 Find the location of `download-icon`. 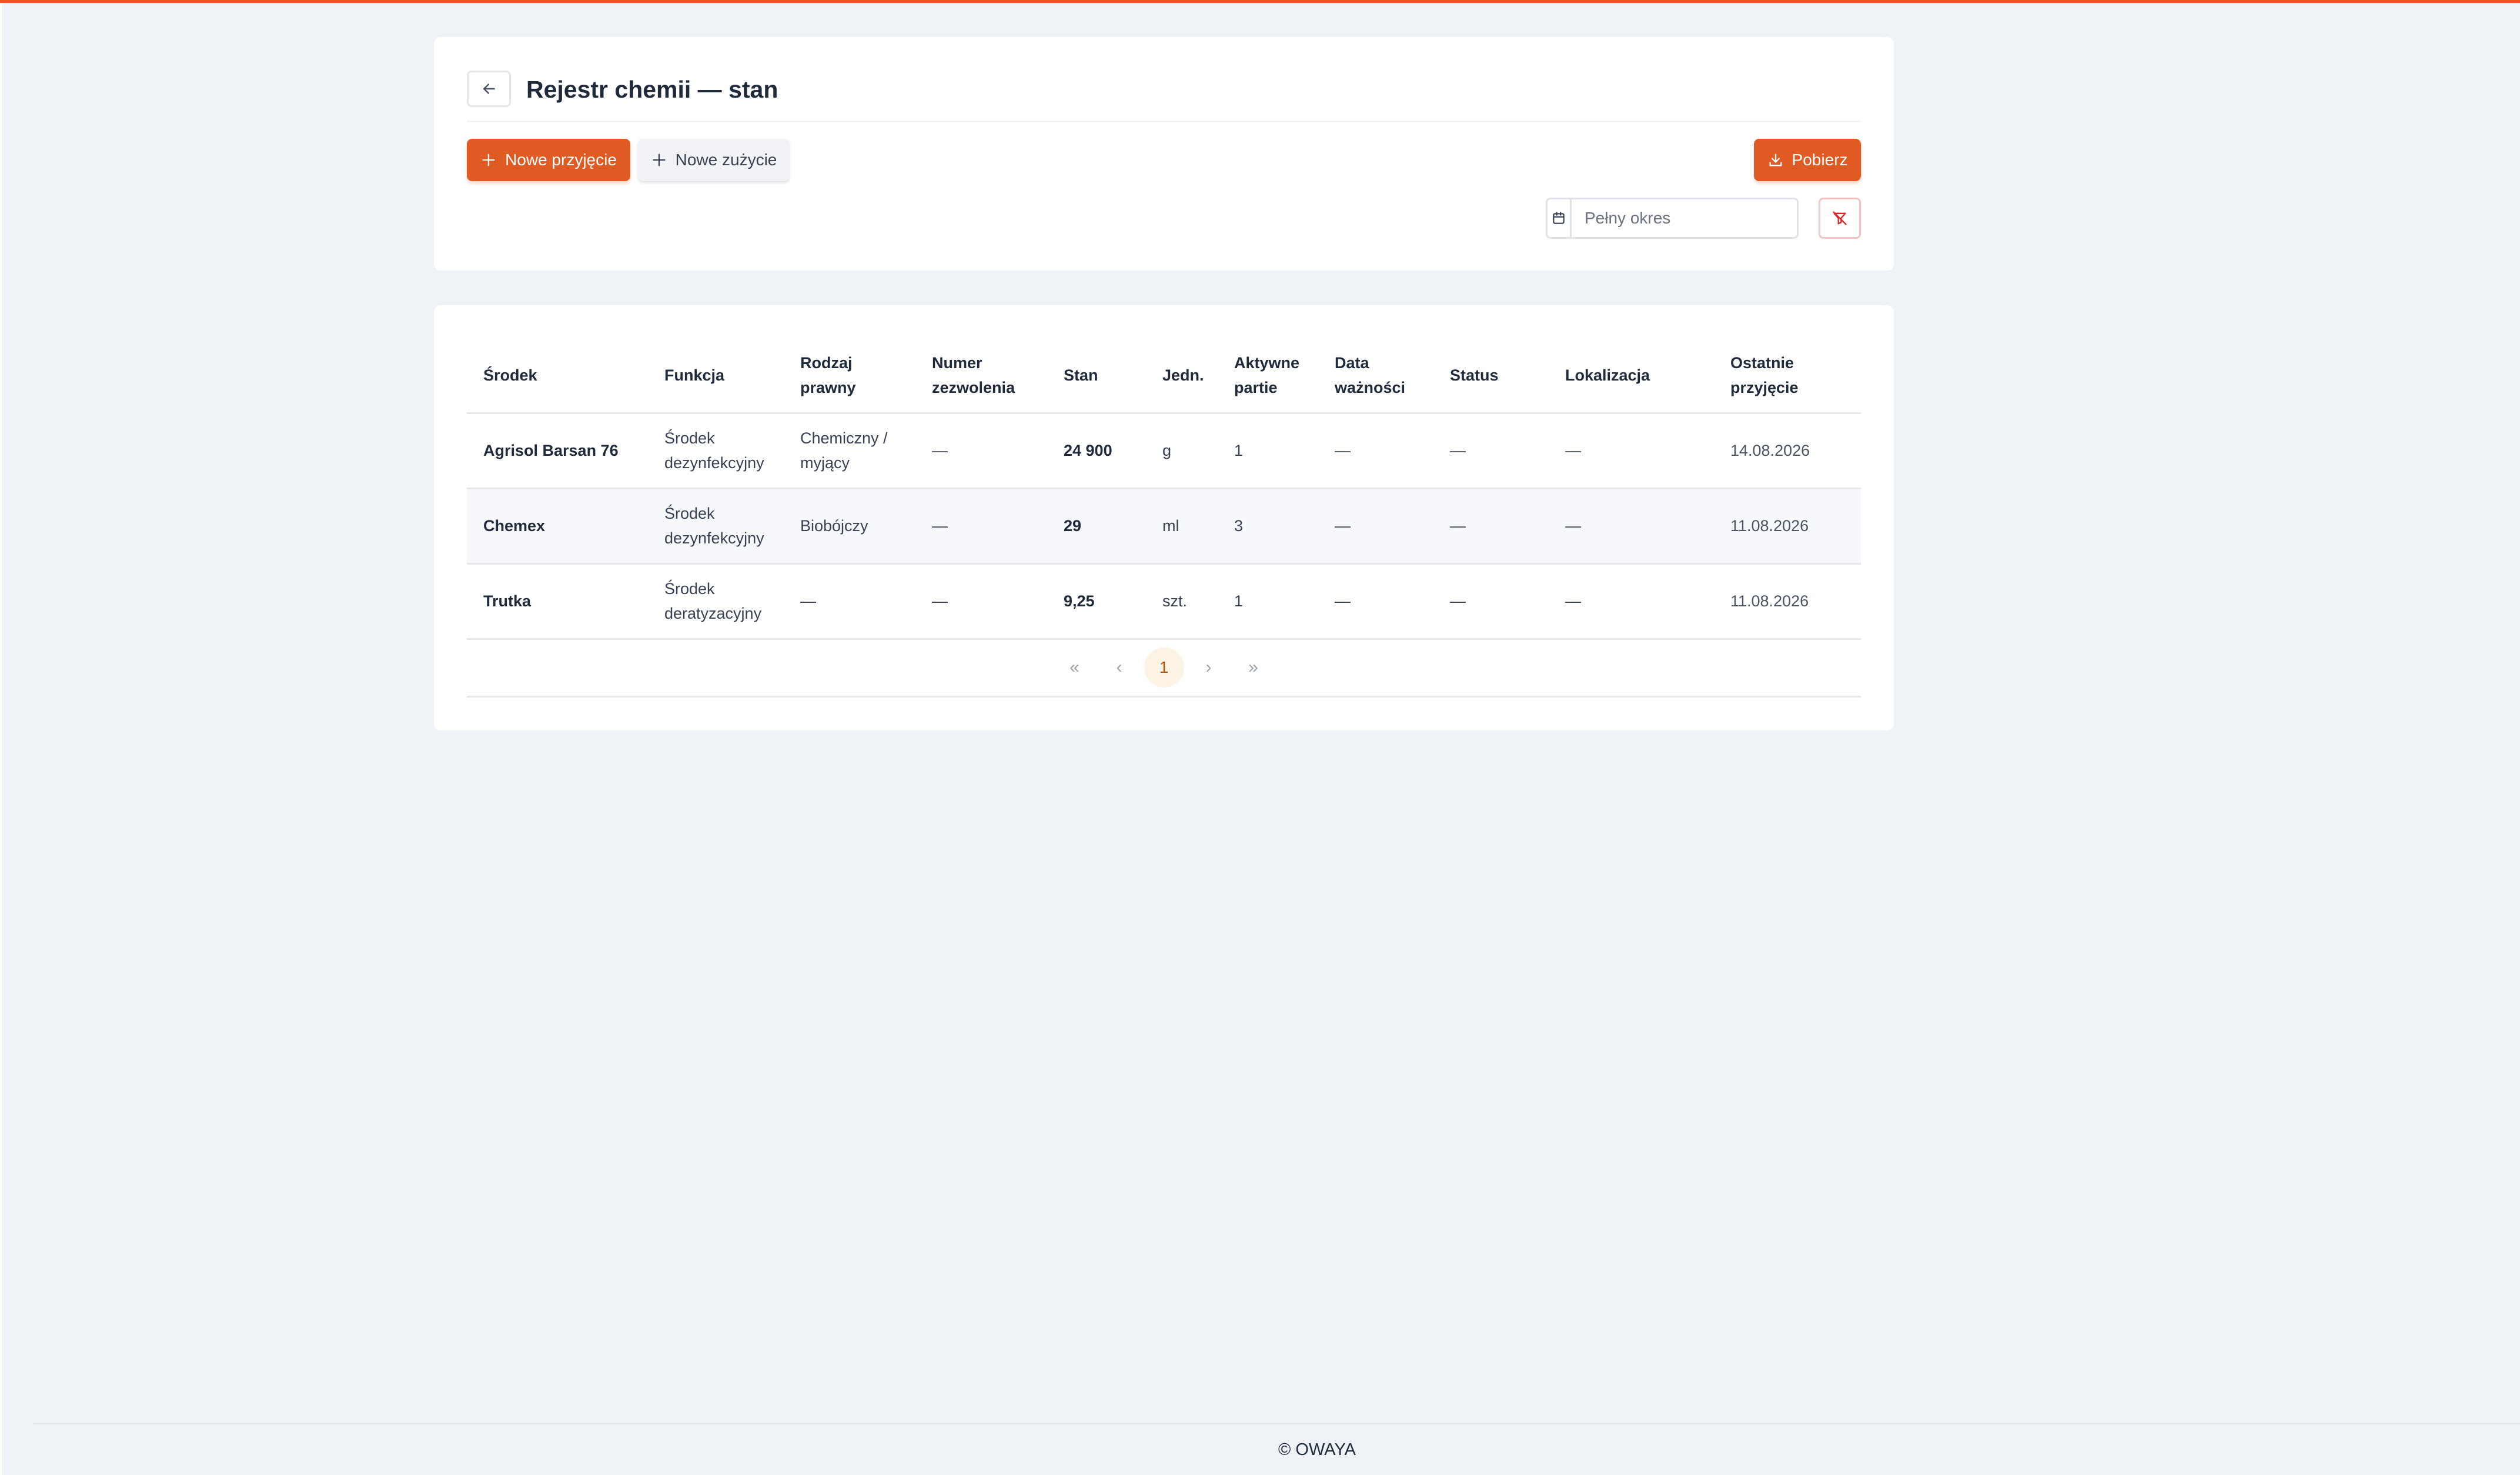

download-icon is located at coordinates (1775, 159).